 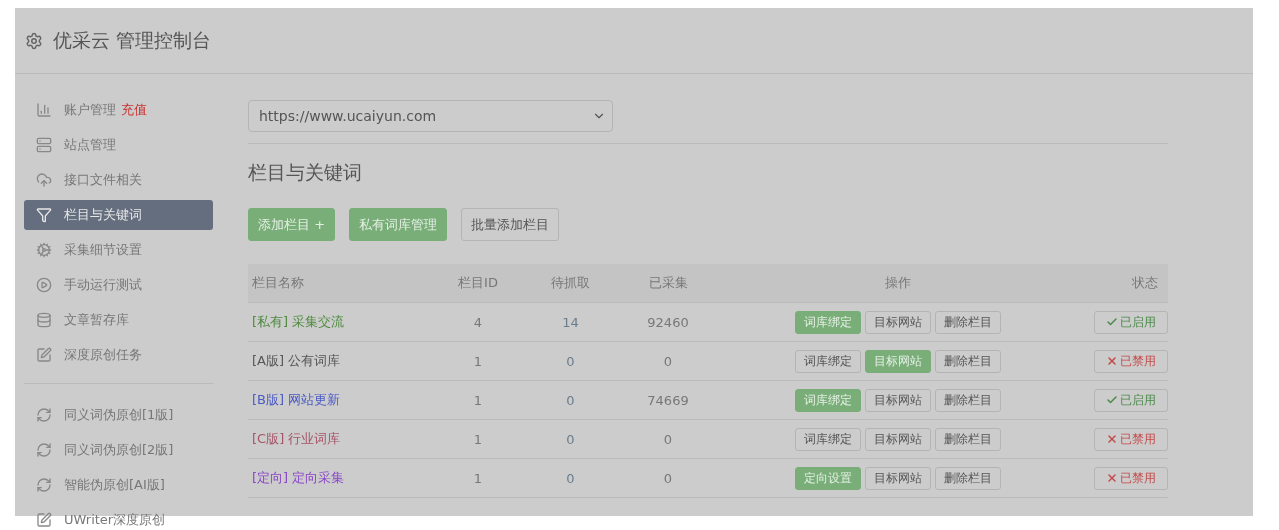 I want to click on sidebar-item: 手动运行测试, so click(x=118, y=285).